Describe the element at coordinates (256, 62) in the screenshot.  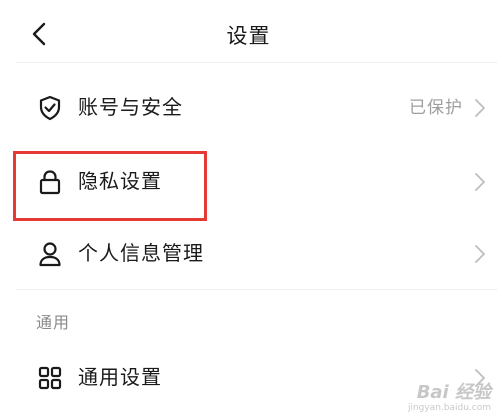
I see `header-divider` at that location.